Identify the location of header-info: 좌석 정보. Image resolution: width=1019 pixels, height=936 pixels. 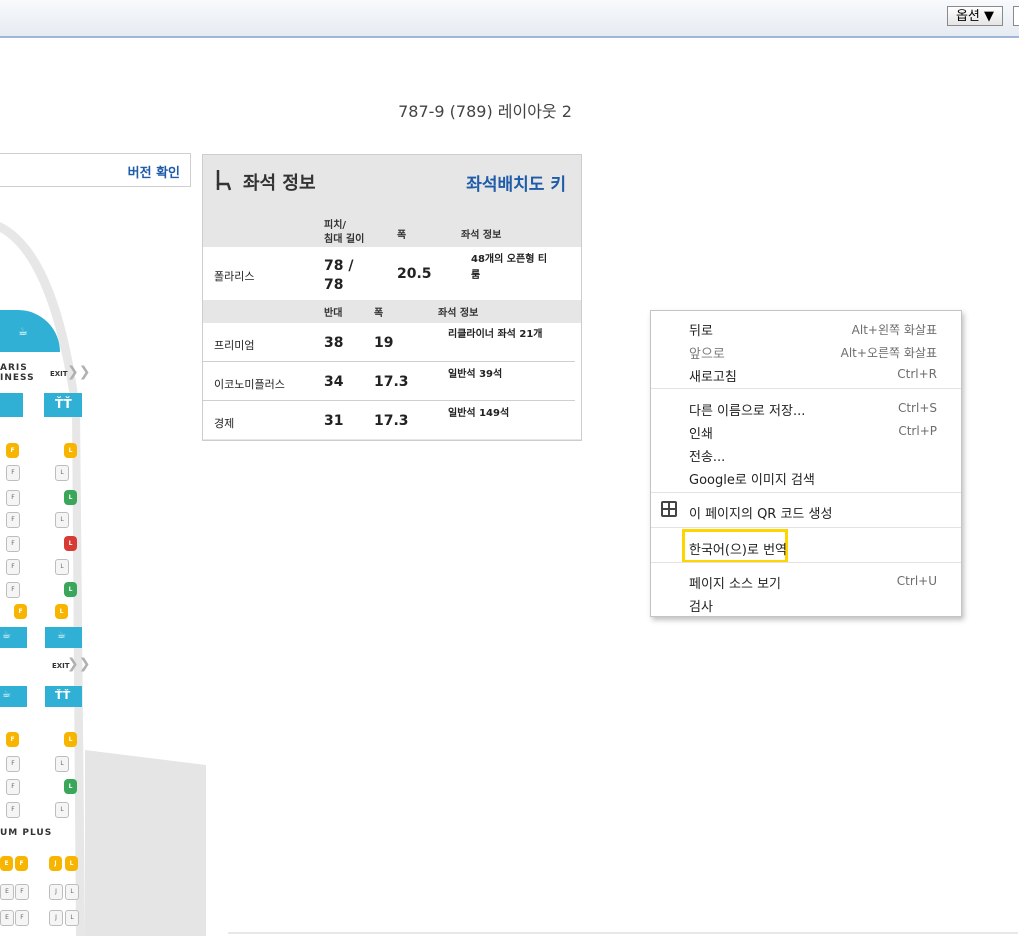
(481, 235).